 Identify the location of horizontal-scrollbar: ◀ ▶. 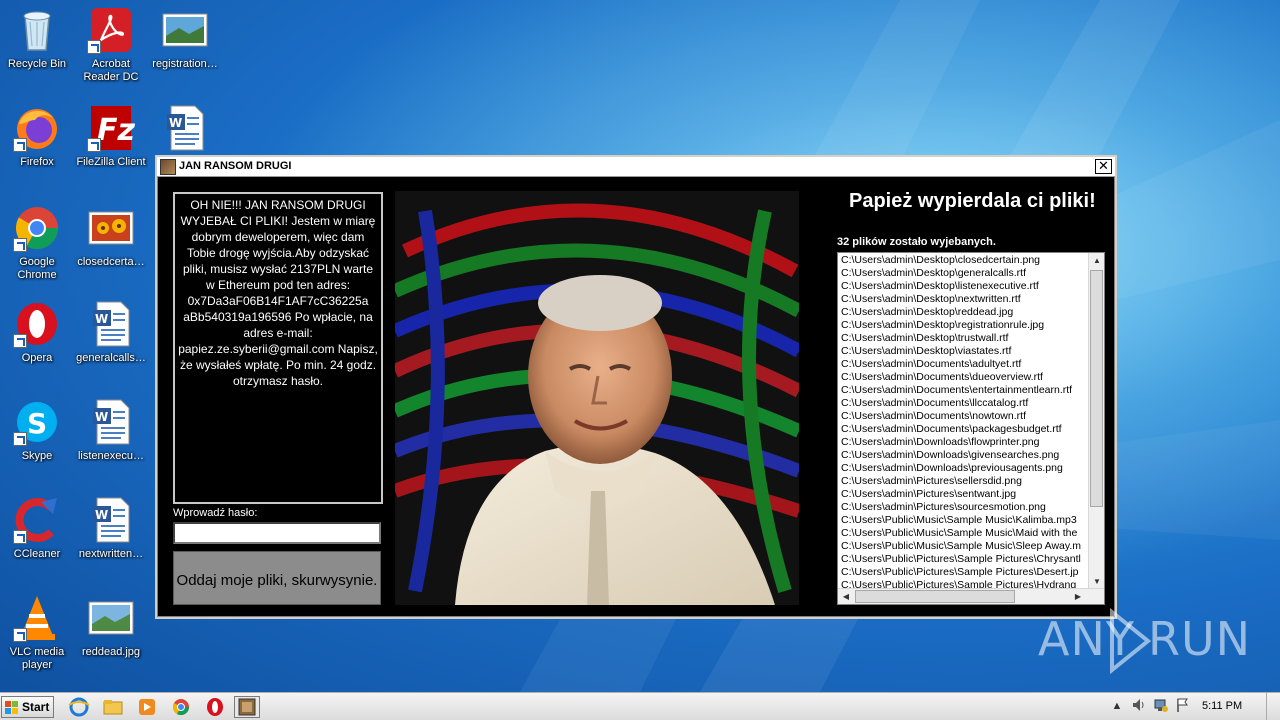
(971, 596).